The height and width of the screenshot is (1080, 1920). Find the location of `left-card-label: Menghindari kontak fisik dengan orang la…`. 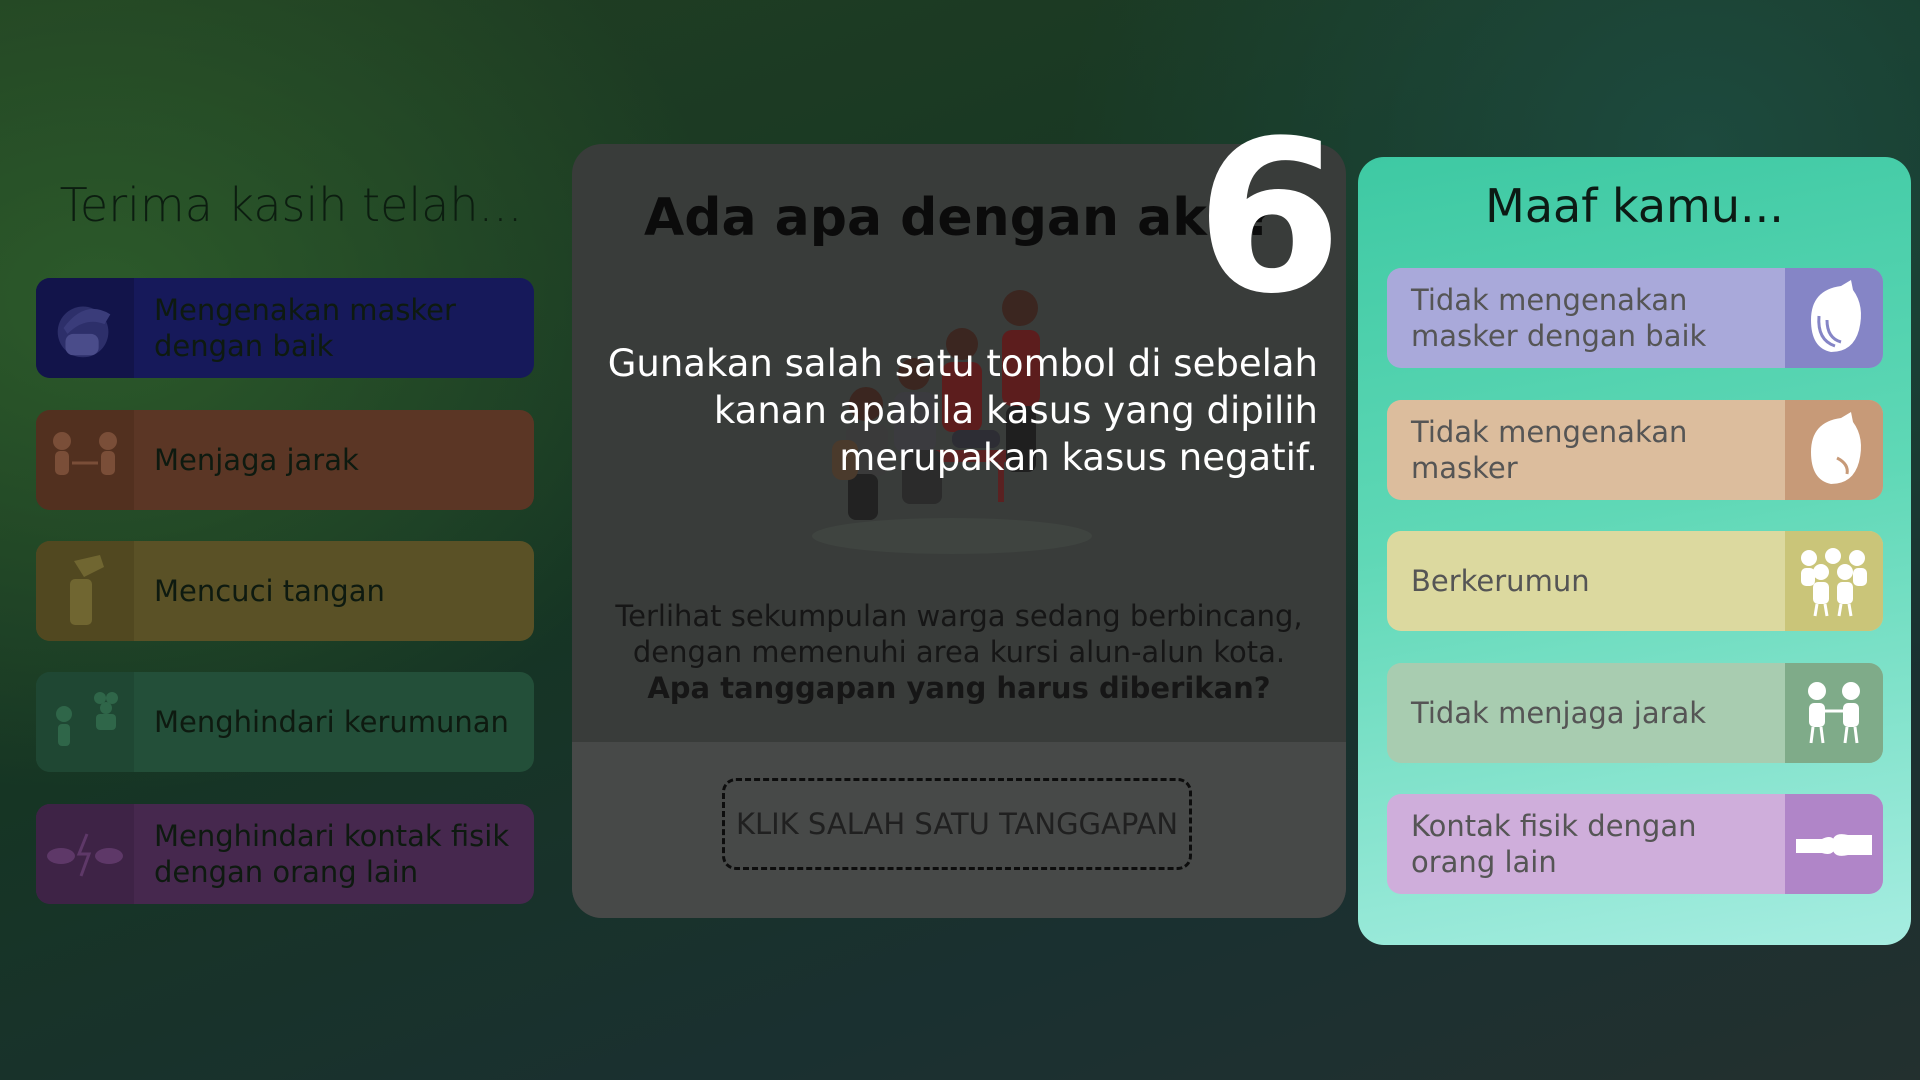

left-card-label: Menghindari kontak fisik dengan orang la… is located at coordinates (332, 854).